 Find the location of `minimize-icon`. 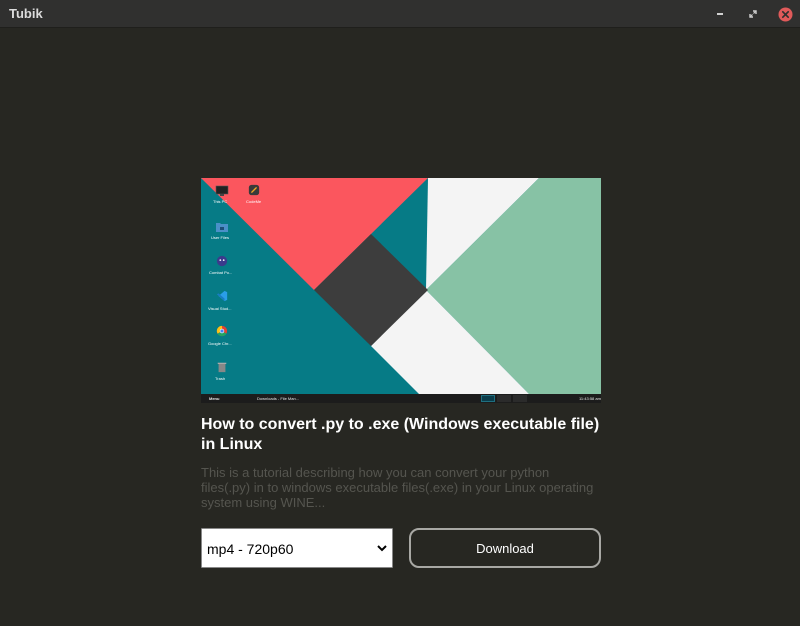

minimize-icon is located at coordinates (720, 14).